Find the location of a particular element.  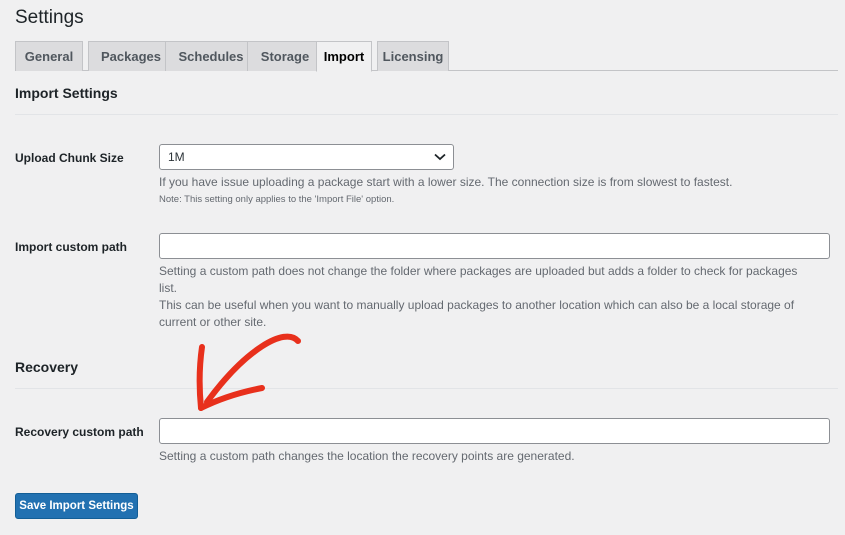

tab-licensing: Licensing is located at coordinates (413, 56).